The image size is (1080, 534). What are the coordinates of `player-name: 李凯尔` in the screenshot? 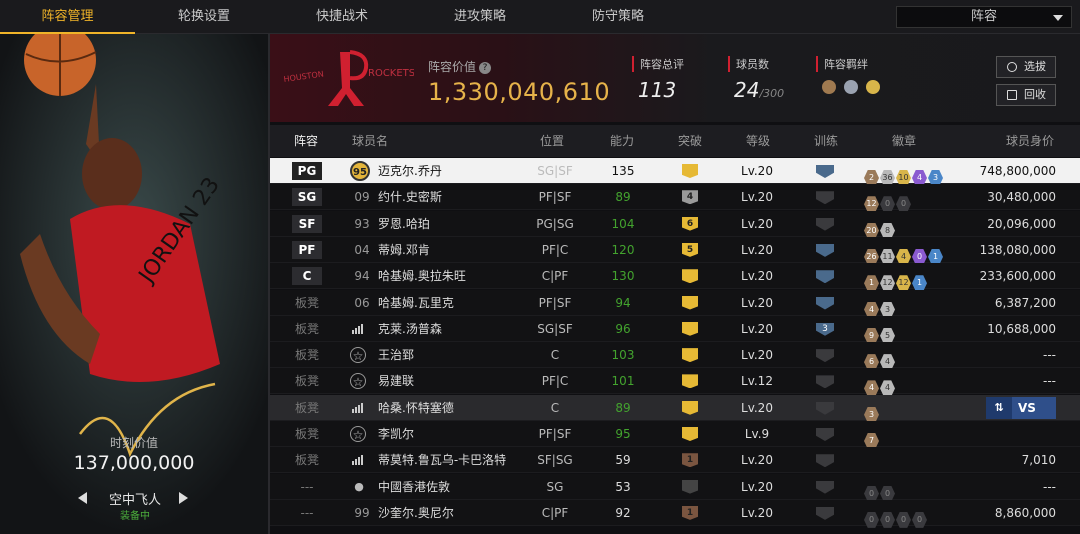 It's located at (453, 434).